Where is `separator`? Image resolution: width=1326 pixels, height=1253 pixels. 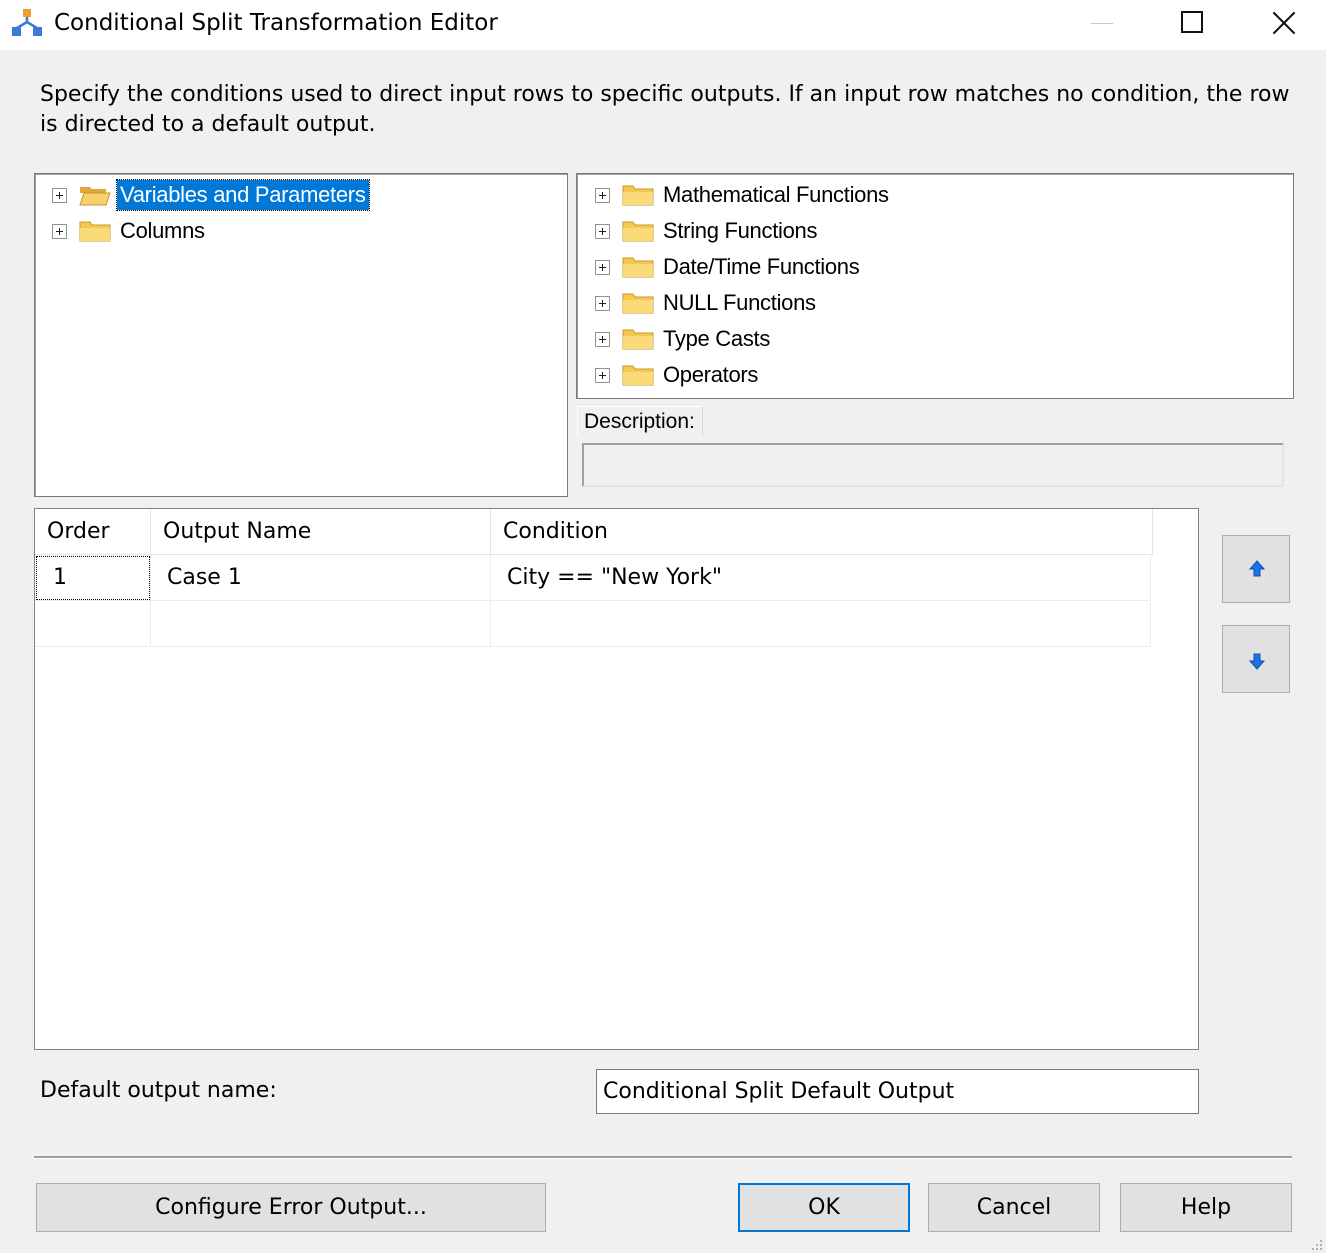 separator is located at coordinates (663, 1157).